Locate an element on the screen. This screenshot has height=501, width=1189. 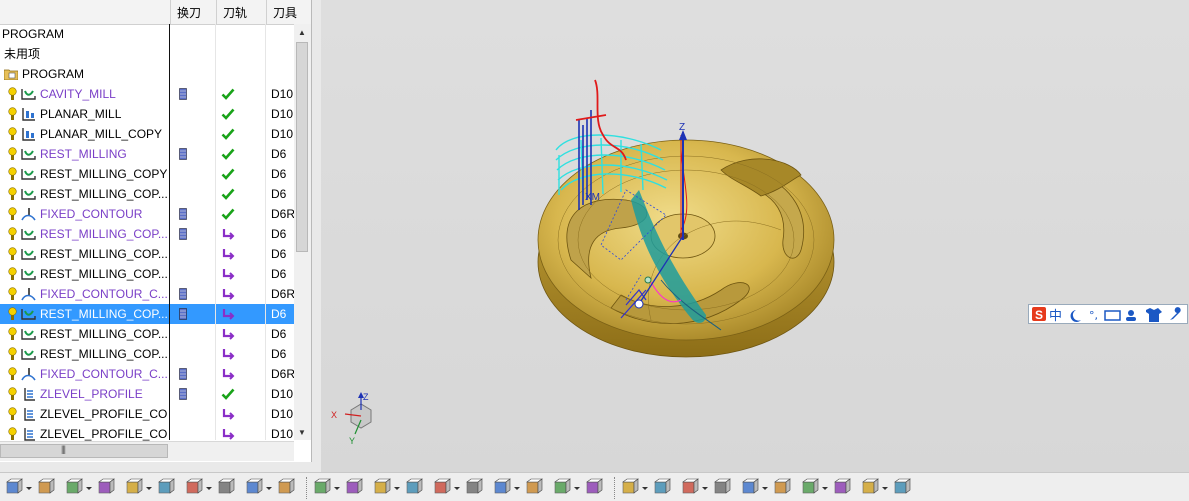
path-icon is located at coordinates (690, 487).